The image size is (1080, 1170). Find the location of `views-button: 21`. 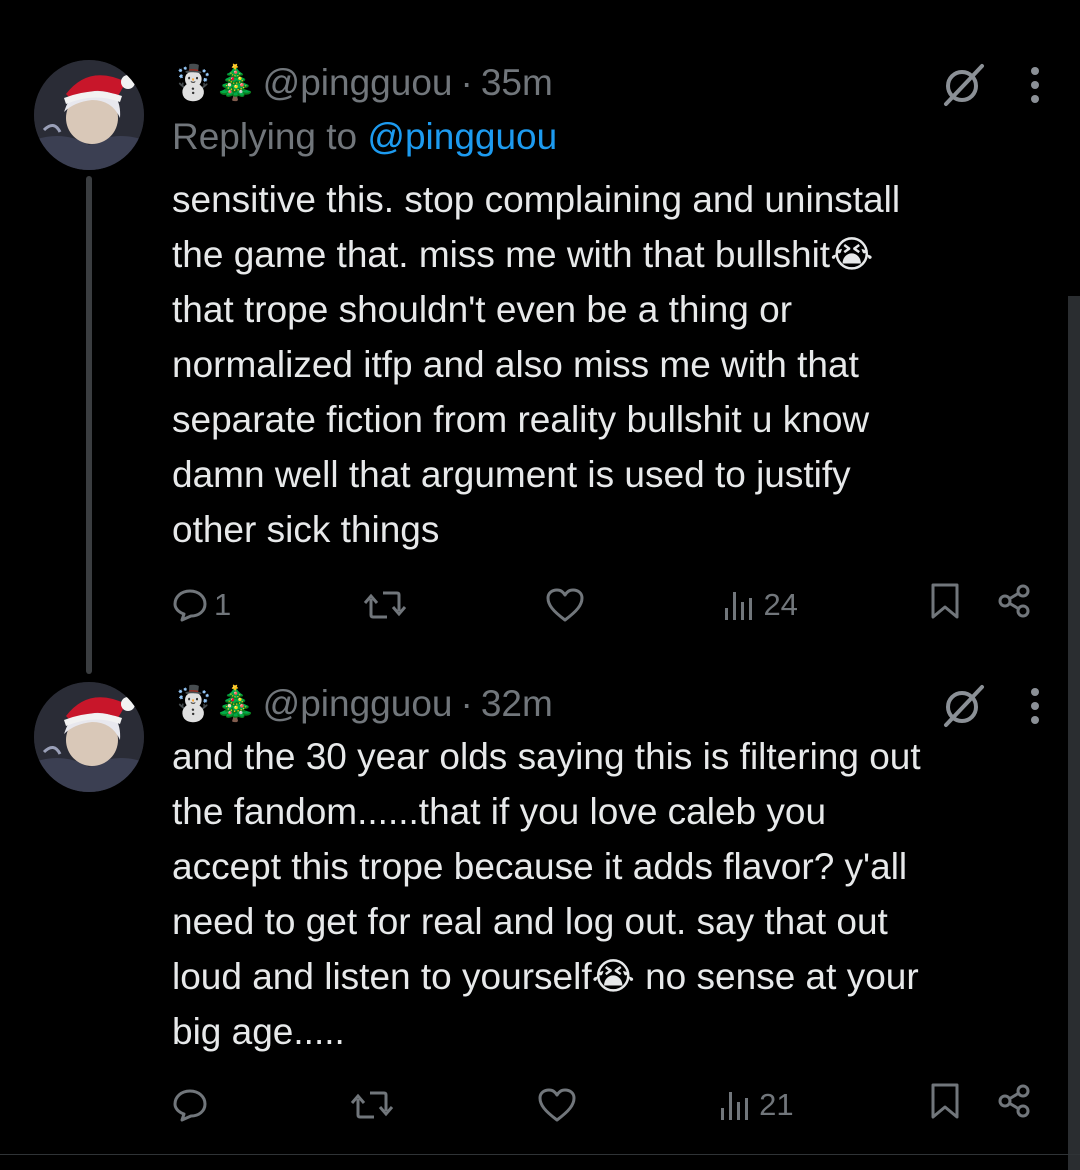

views-button: 21 is located at coordinates (756, 1105).